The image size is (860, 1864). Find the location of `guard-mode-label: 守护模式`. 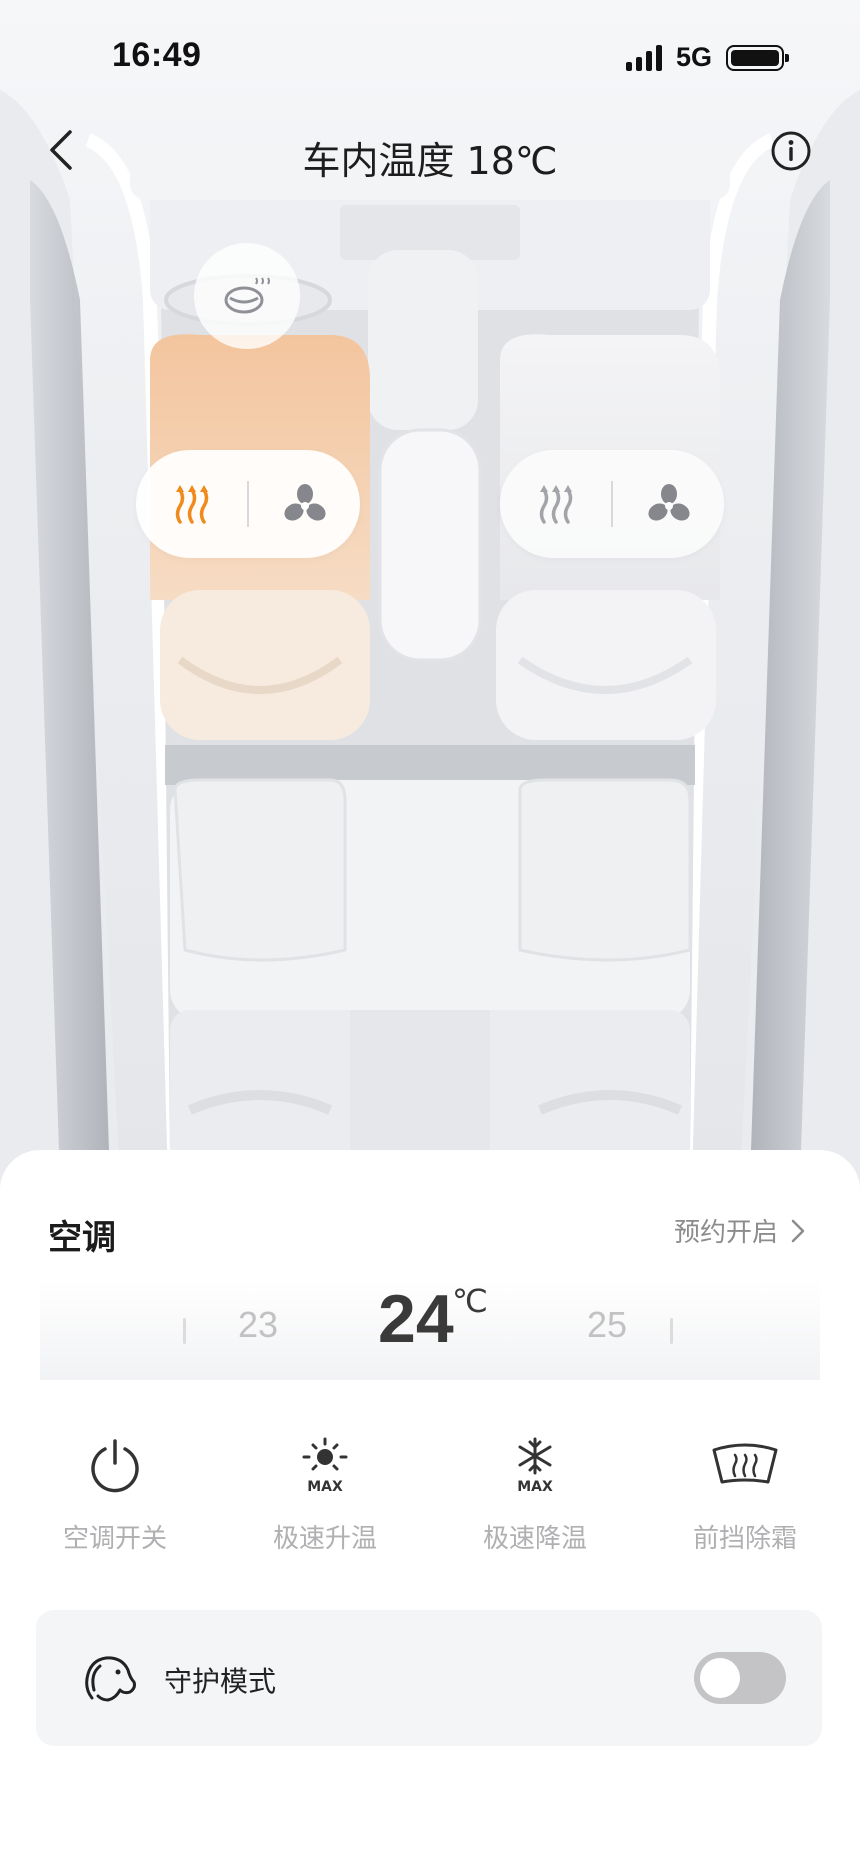

guard-mode-label: 守护模式 is located at coordinates (220, 1681).